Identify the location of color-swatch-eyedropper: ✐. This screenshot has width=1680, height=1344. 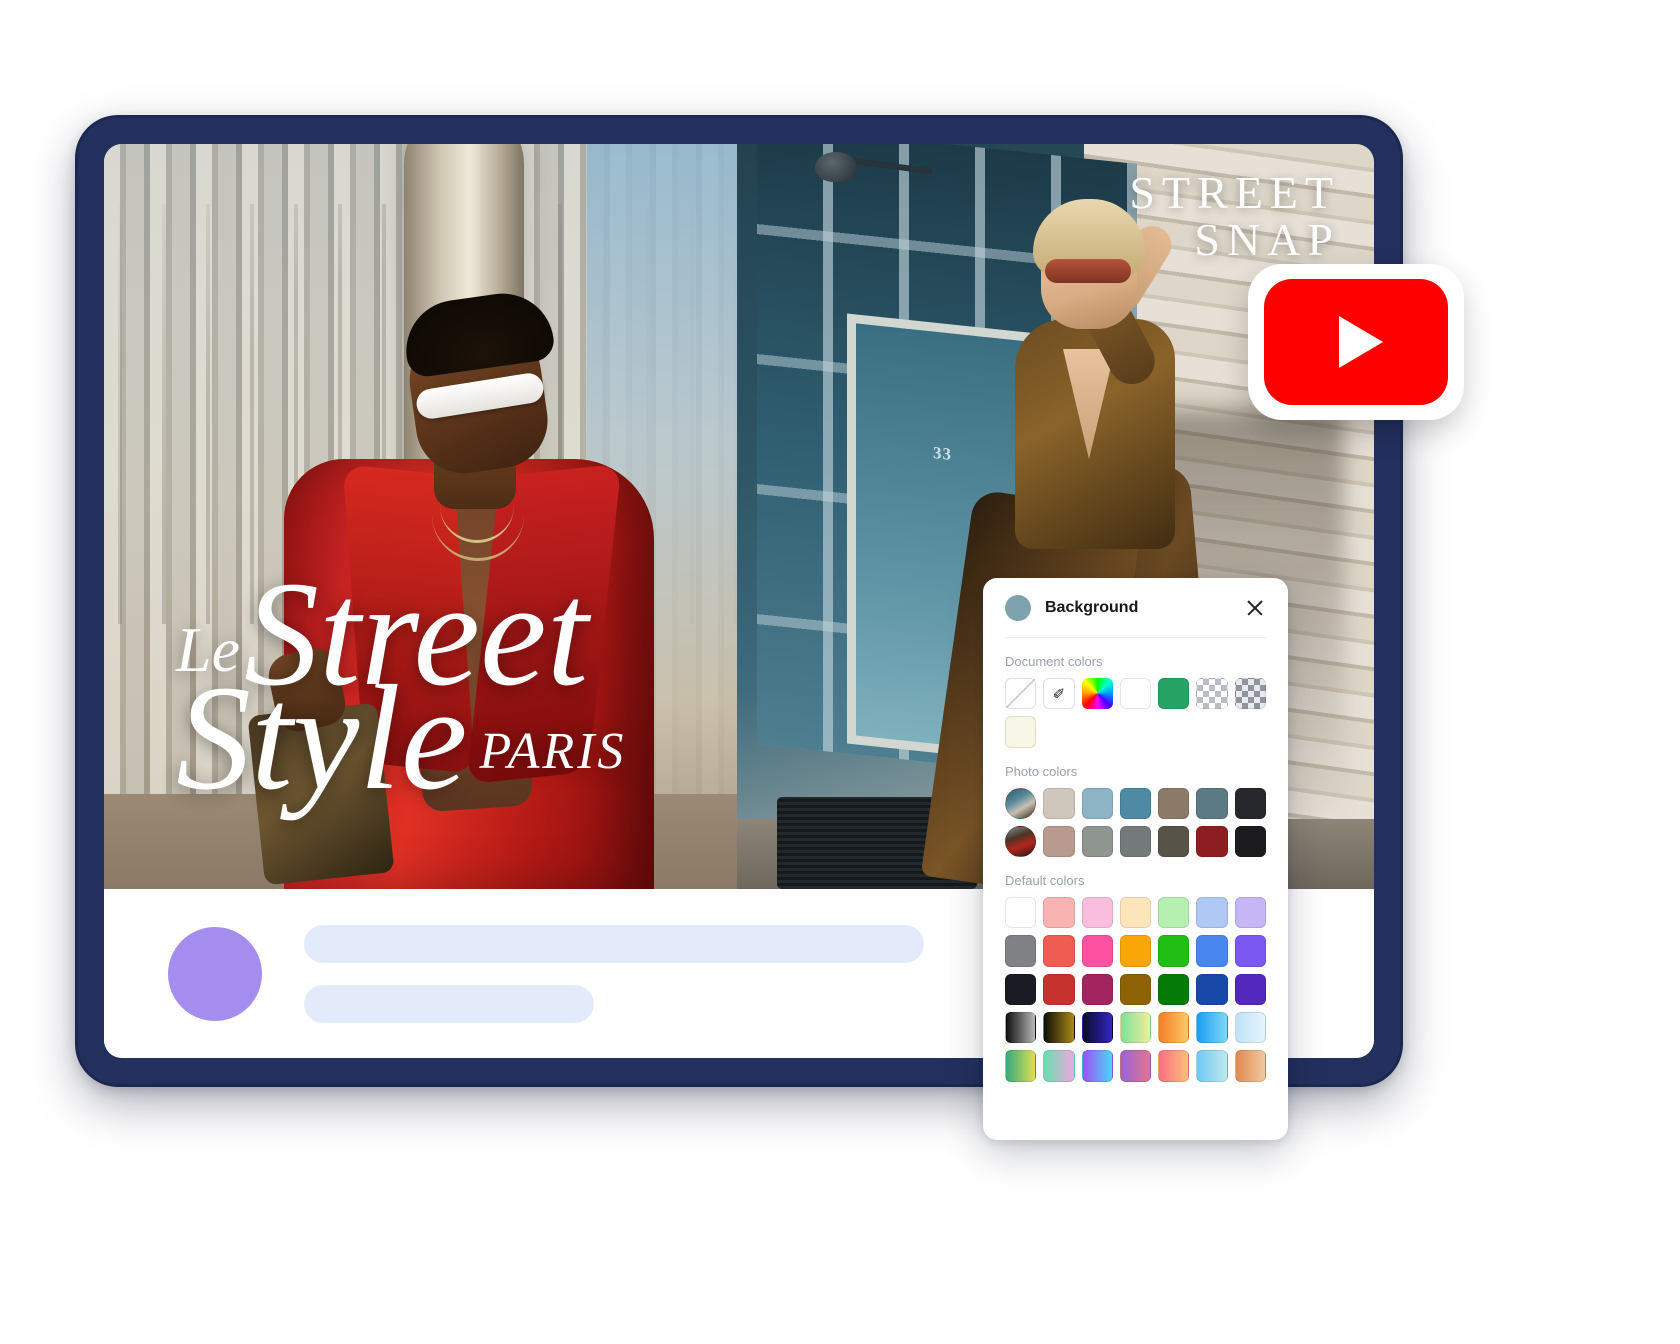
(1059, 694).